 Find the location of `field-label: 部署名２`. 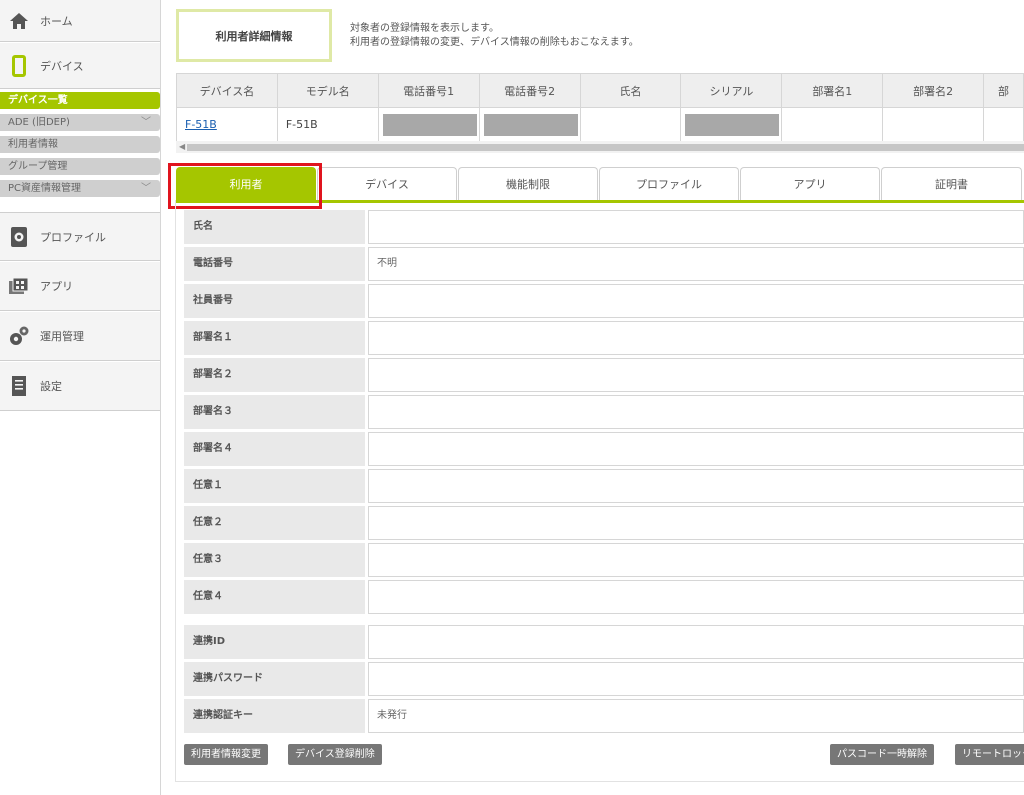

field-label: 部署名２ is located at coordinates (274, 375).